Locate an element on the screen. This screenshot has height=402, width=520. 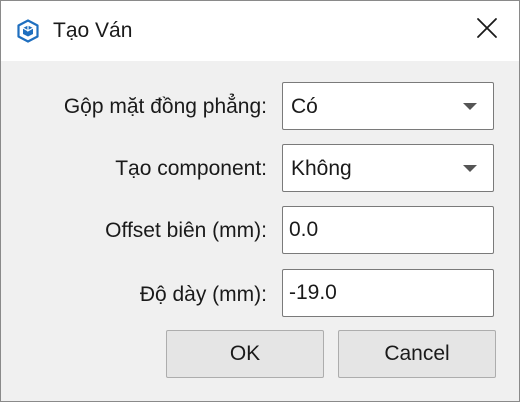
edge-offset-input is located at coordinates (388, 230).